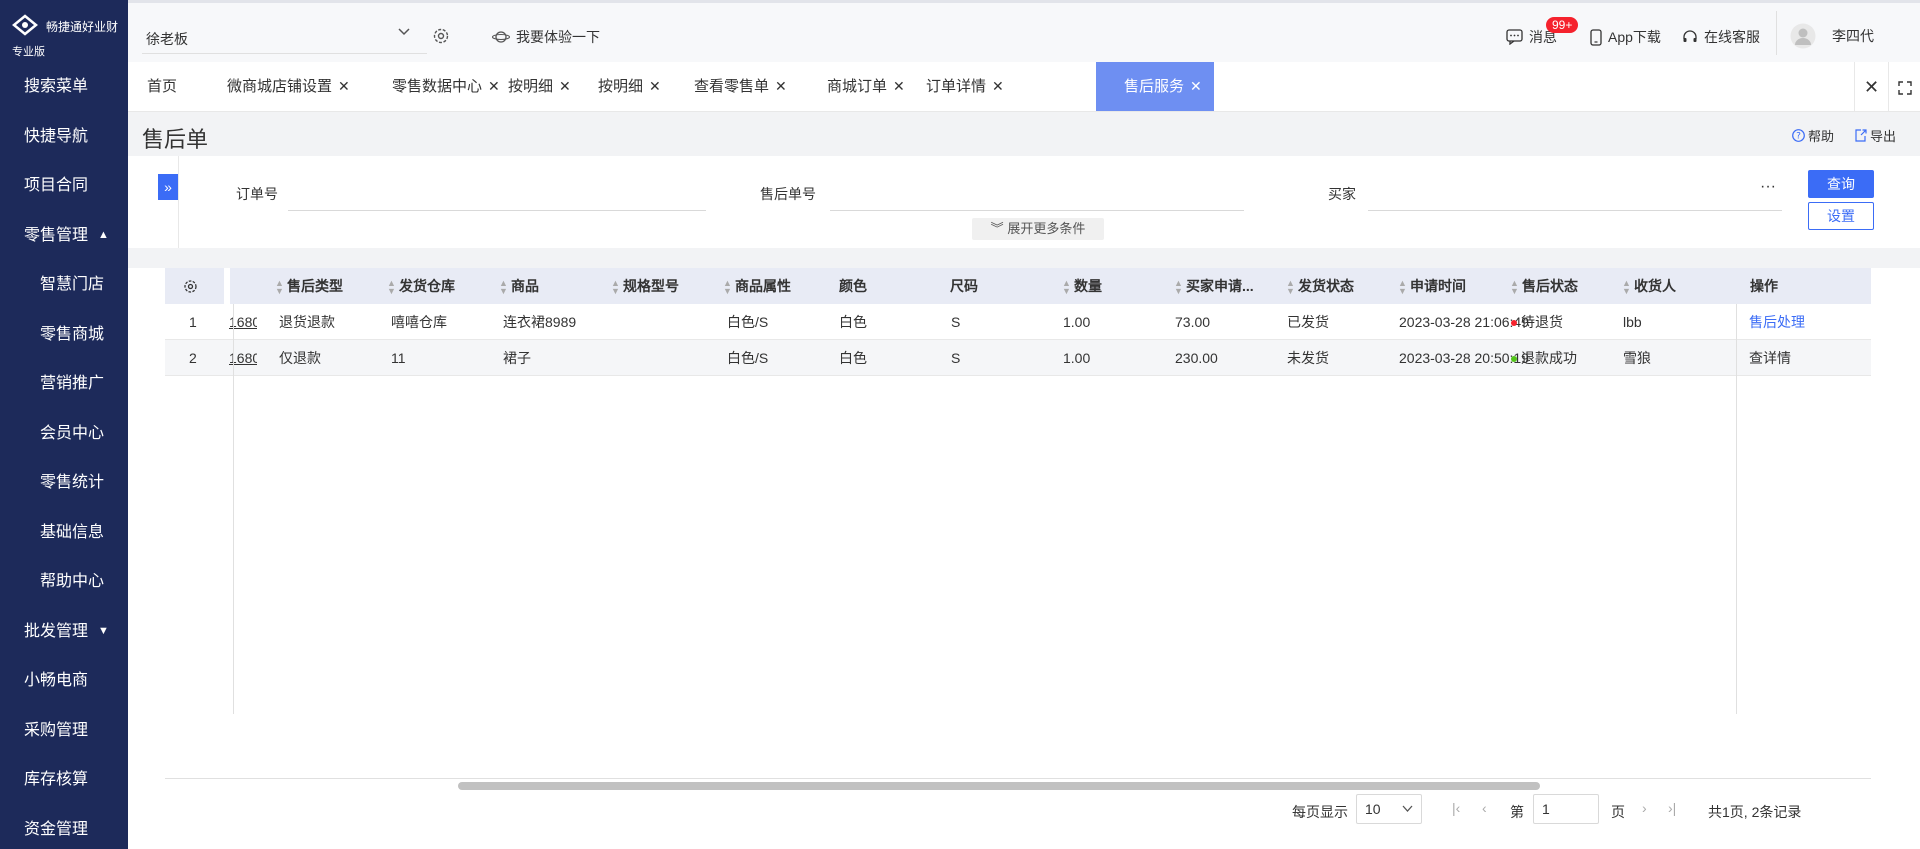  I want to click on sidebar-item-2: 项目合同, so click(64, 186).